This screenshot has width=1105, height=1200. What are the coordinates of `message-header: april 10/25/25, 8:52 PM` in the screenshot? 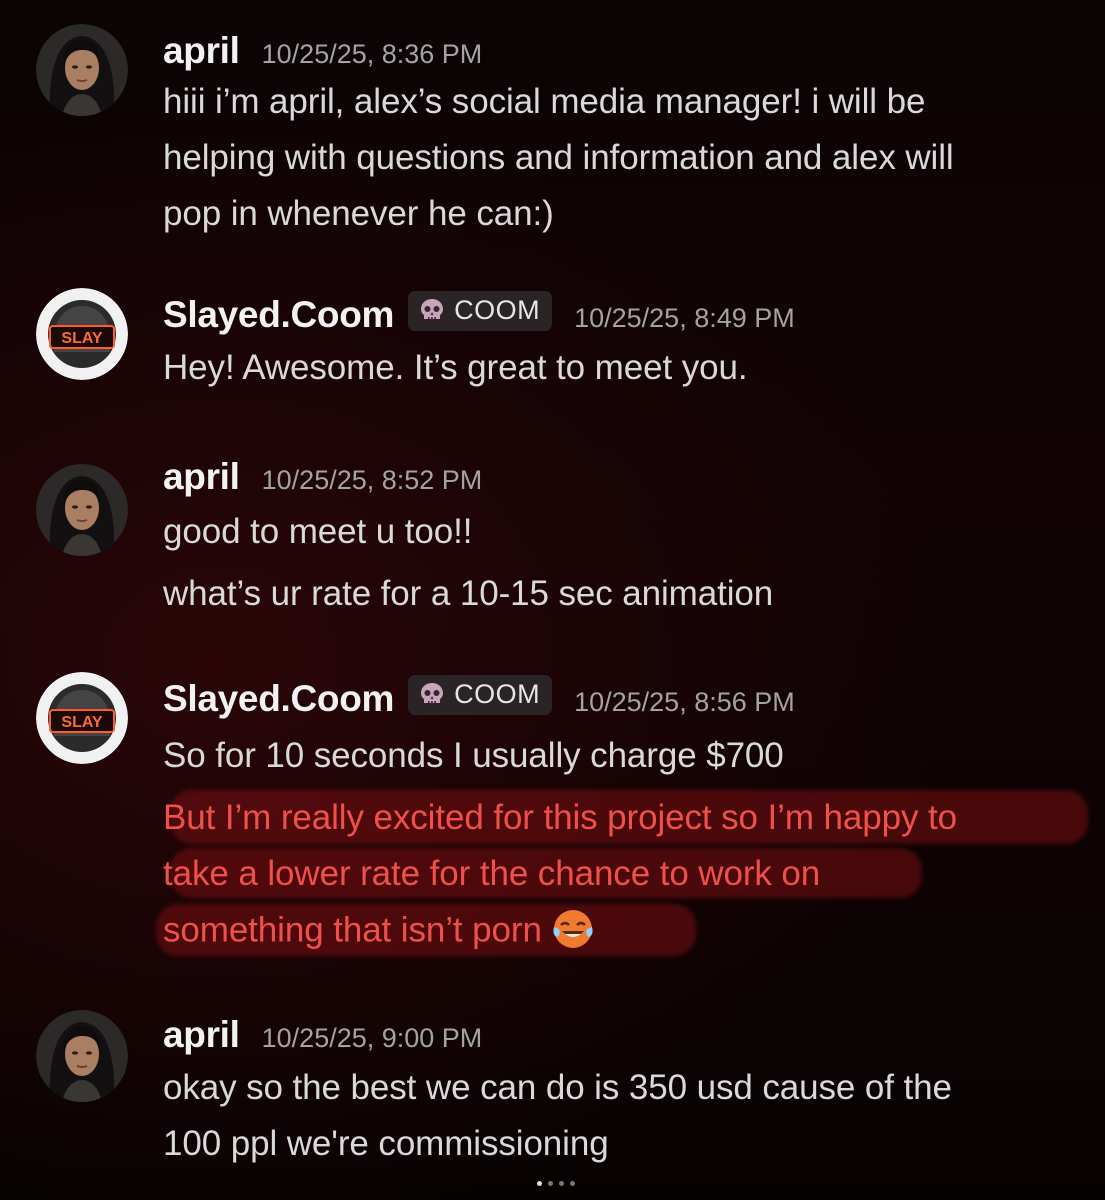 It's located at (322, 477).